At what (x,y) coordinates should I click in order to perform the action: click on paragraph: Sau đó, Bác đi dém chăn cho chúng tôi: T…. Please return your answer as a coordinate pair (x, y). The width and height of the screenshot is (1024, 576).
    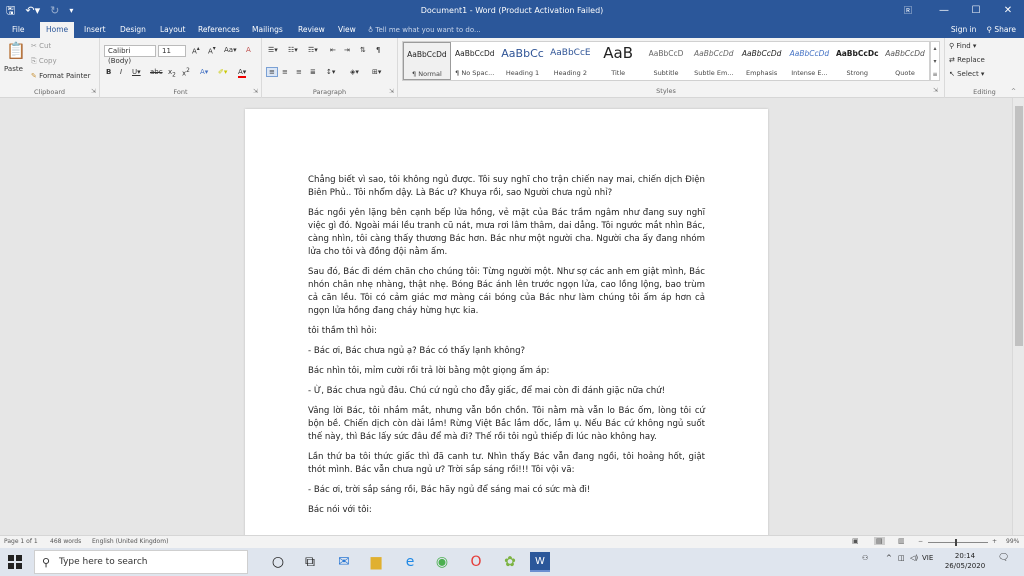
    Looking at the image, I should click on (506, 292).